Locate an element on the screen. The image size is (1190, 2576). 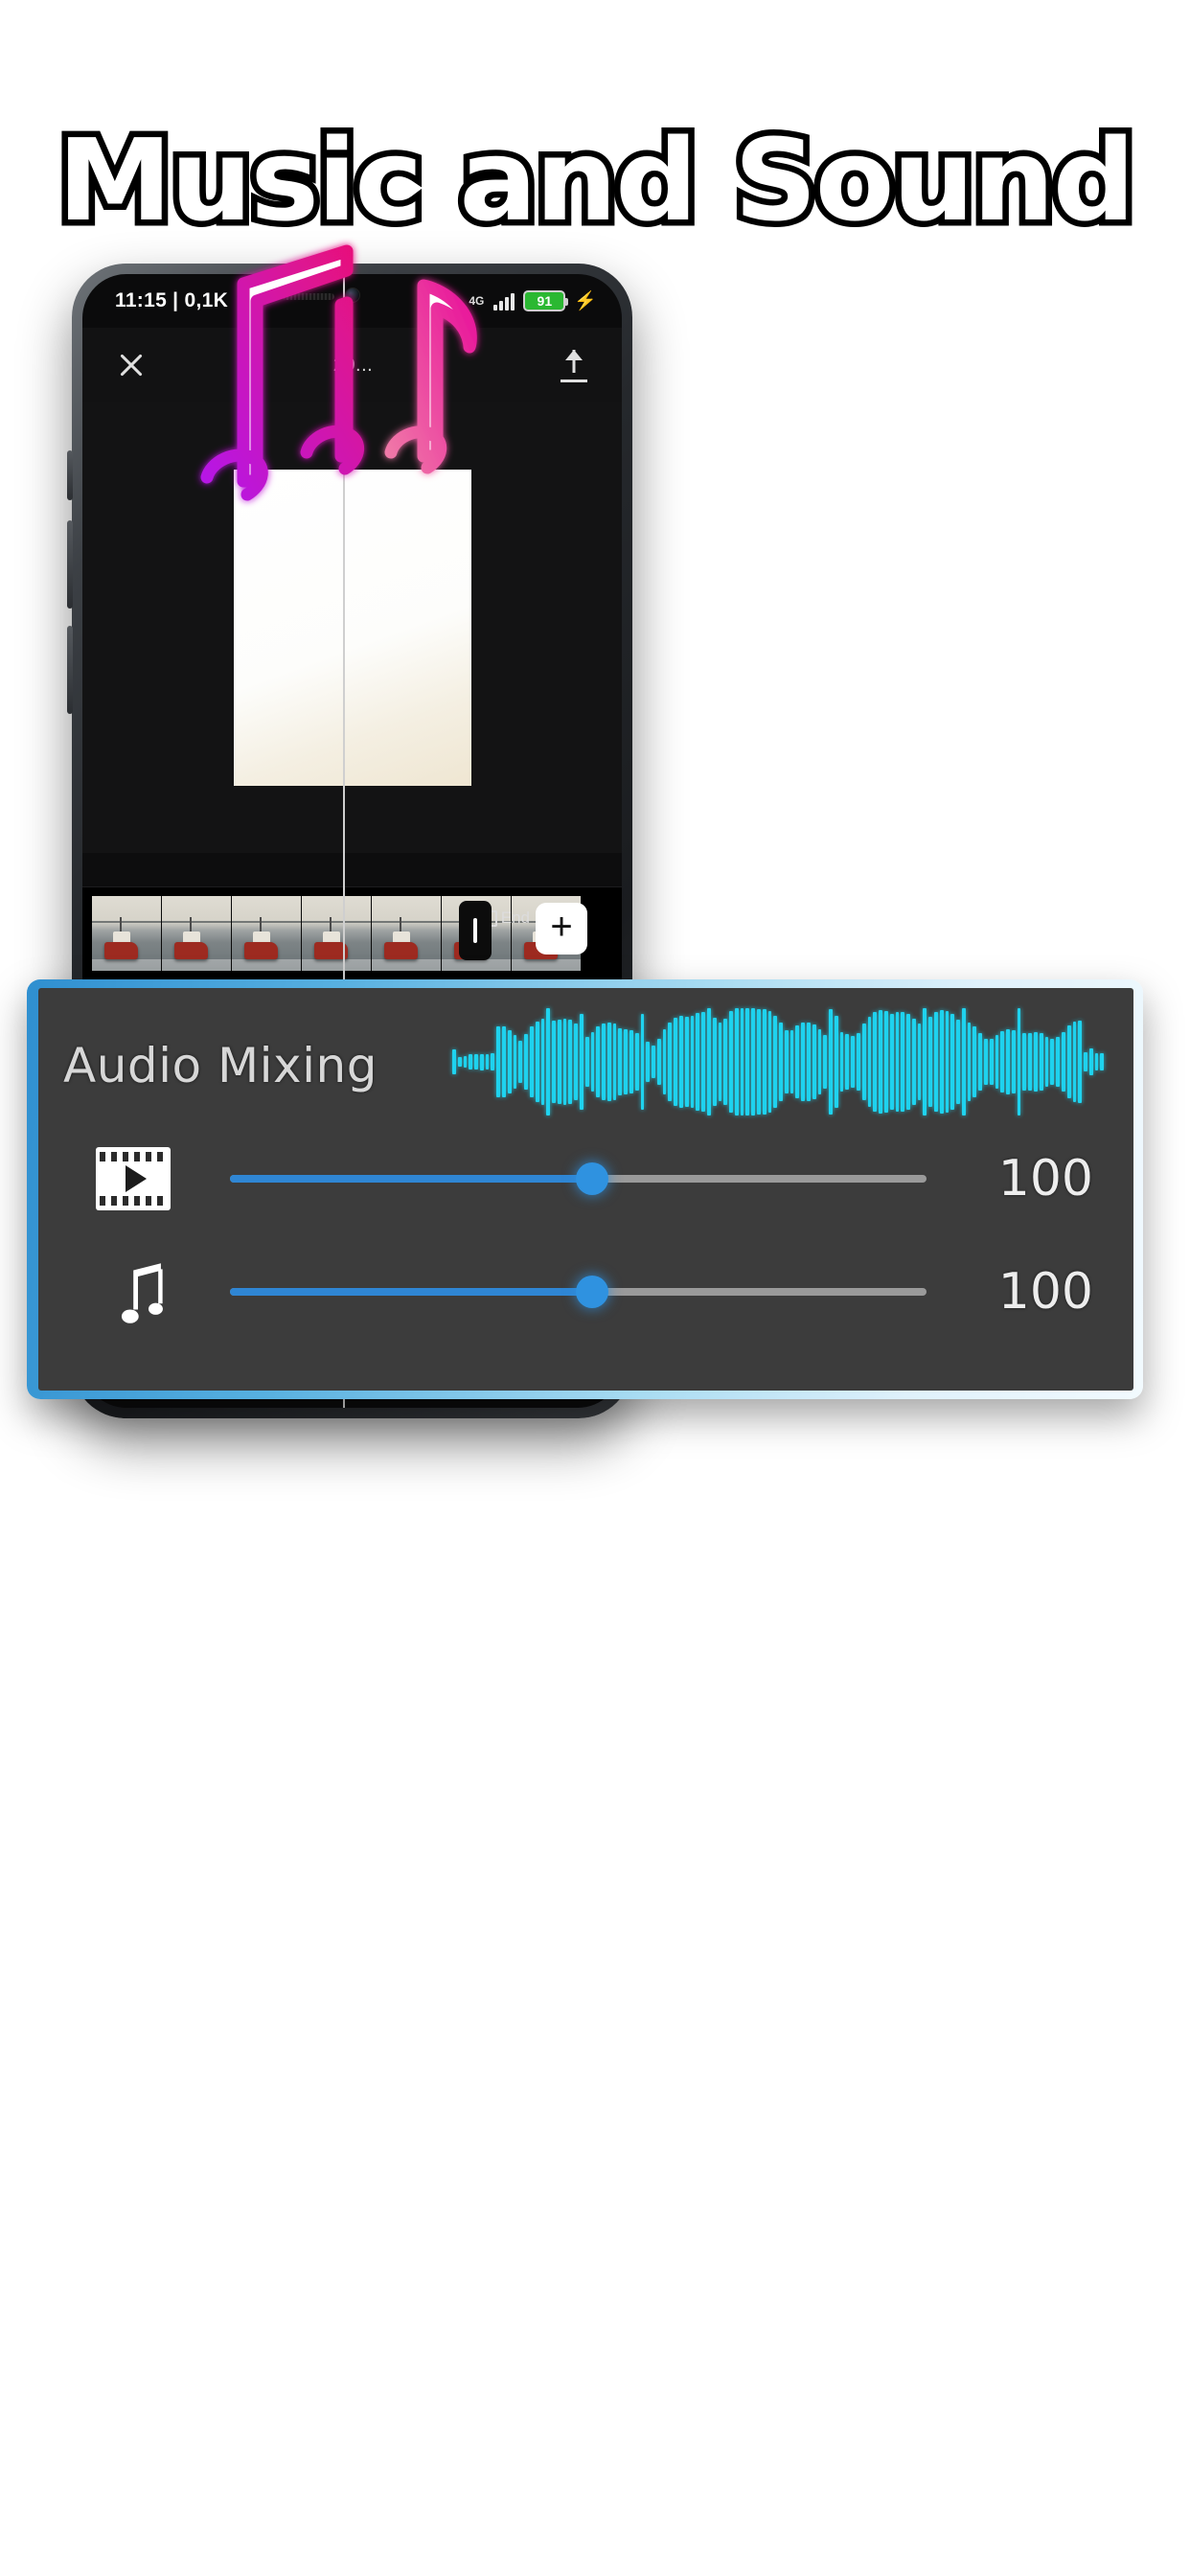
music-volume-row: 100 is located at coordinates (586, 1291).